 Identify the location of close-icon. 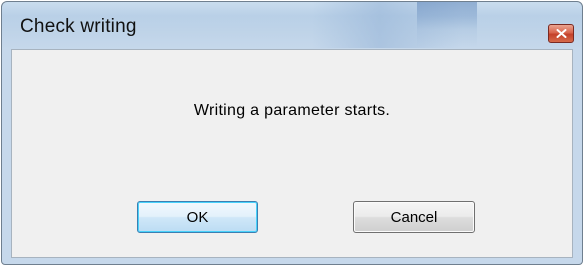
(561, 34).